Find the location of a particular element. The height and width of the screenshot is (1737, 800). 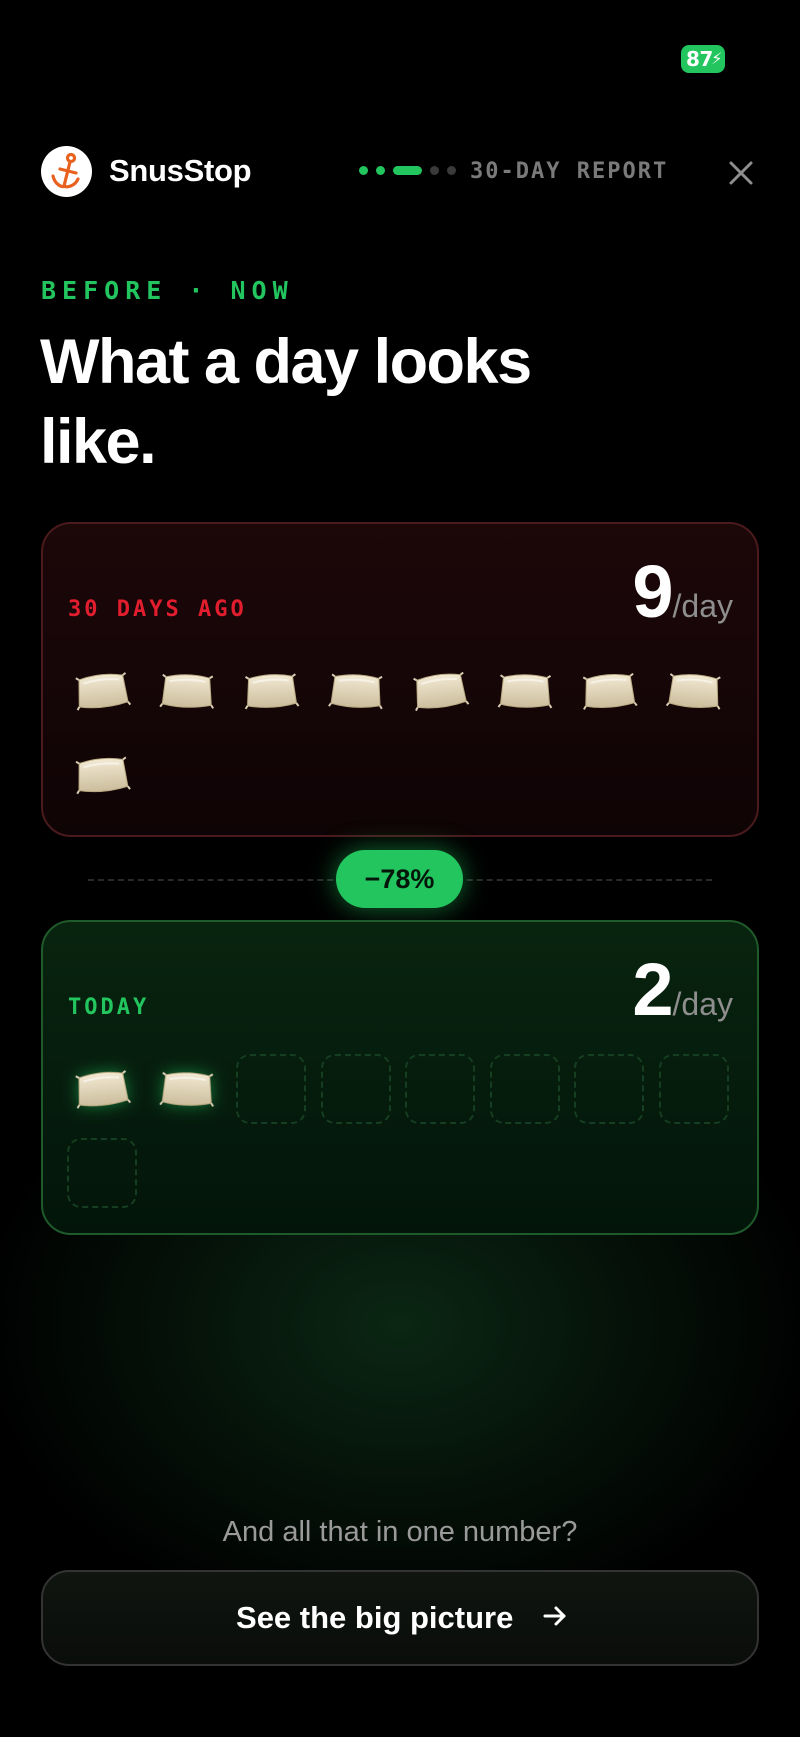

close-button is located at coordinates (741, 173).